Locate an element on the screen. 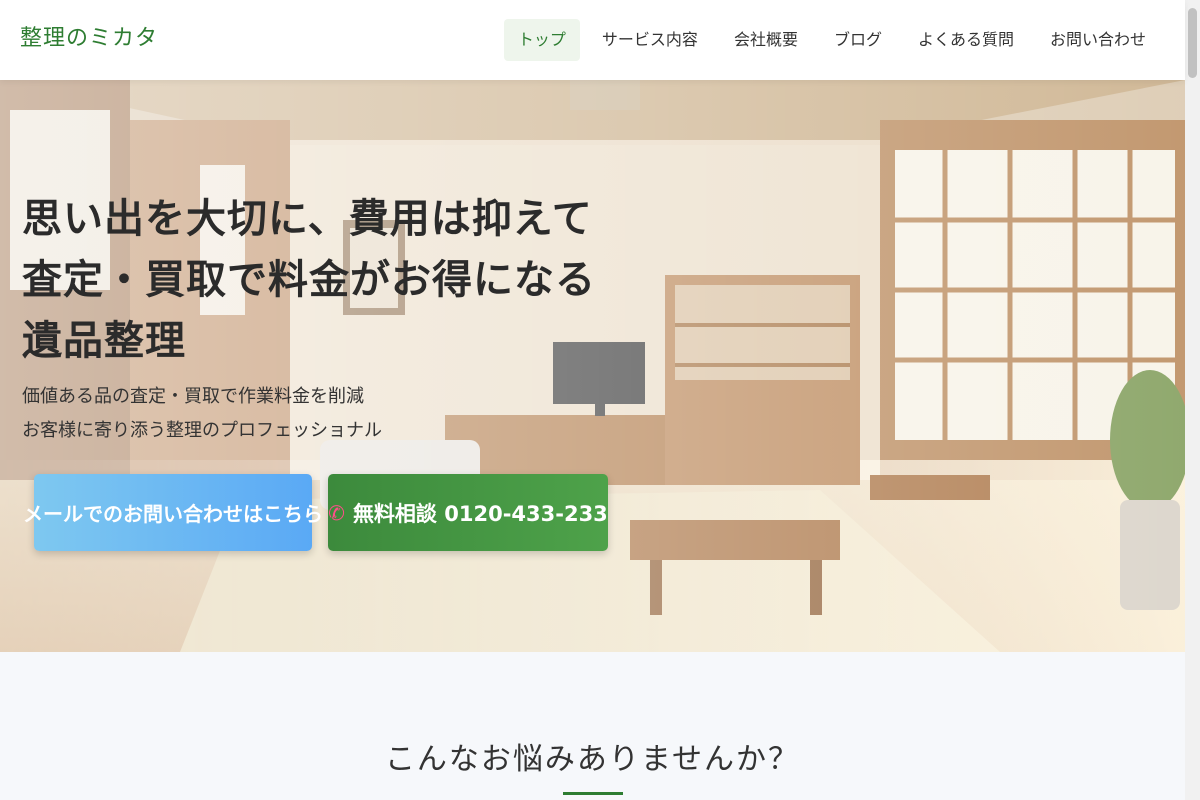 The height and width of the screenshot is (800, 1200). phone-consult-button: ✆ 無料相談 0120-433-233 is located at coordinates (468, 512).